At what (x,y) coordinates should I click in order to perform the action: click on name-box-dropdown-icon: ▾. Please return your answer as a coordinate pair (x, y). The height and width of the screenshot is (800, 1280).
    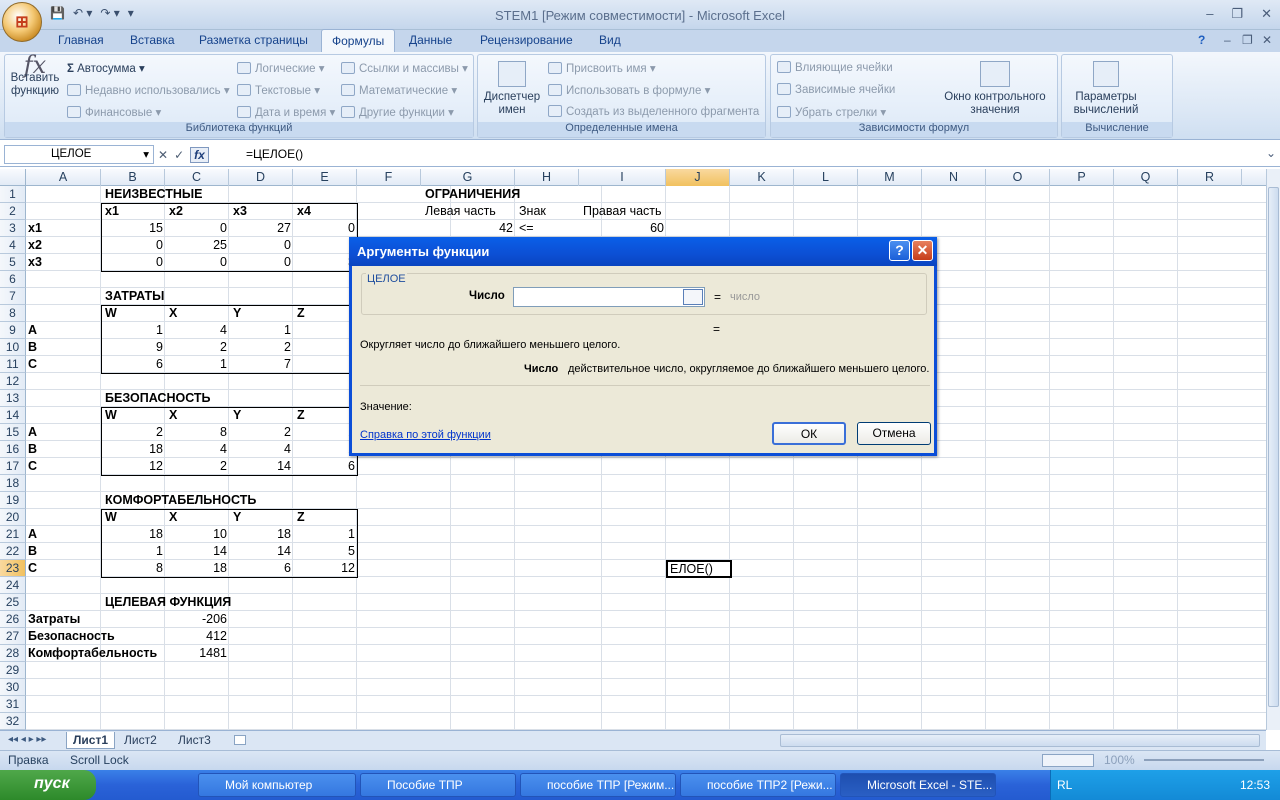
    Looking at the image, I should click on (146, 154).